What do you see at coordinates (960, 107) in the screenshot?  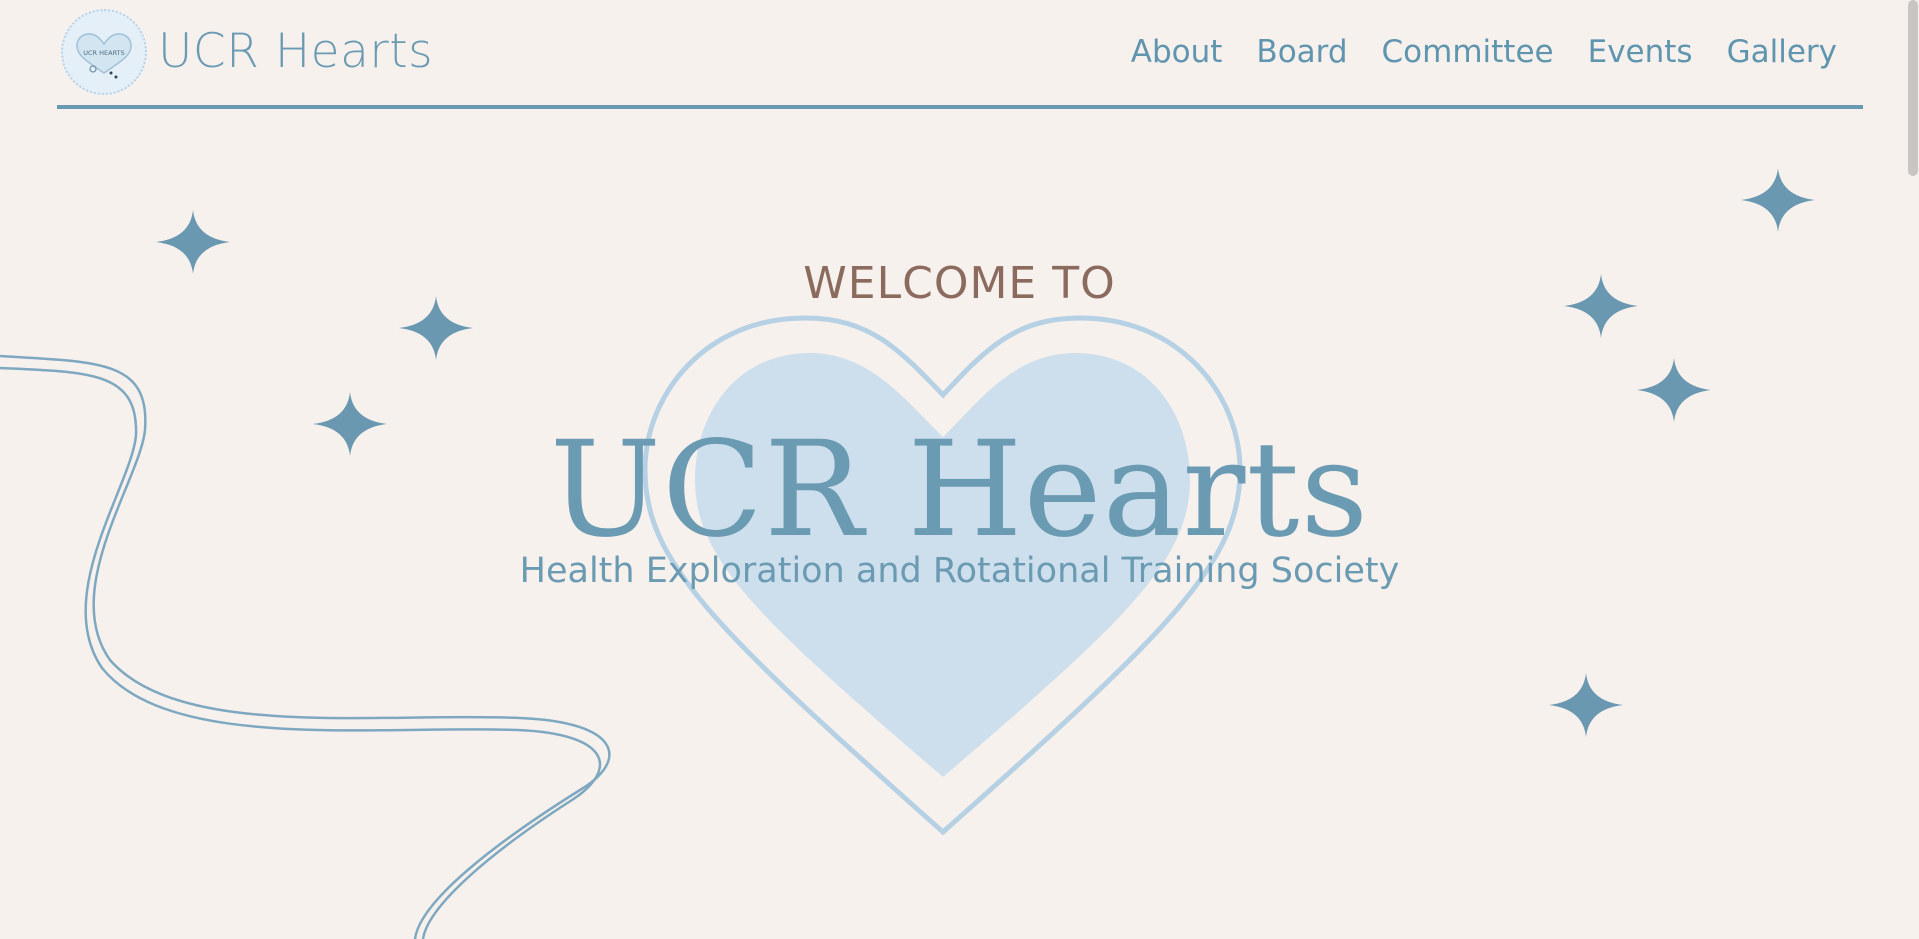 I see `header-divider` at bounding box center [960, 107].